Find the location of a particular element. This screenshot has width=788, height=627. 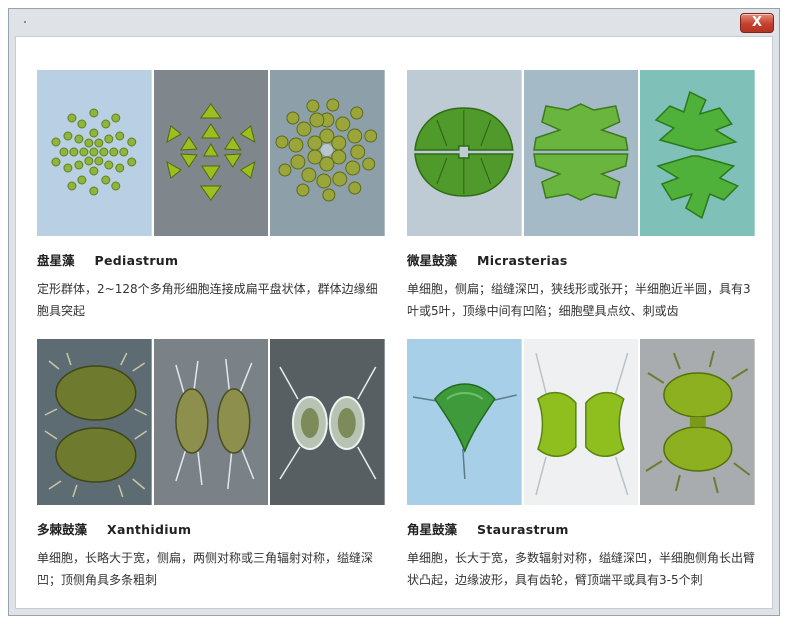

card-title: 微星鼓藻 Micrasterias is located at coordinates (582, 259).